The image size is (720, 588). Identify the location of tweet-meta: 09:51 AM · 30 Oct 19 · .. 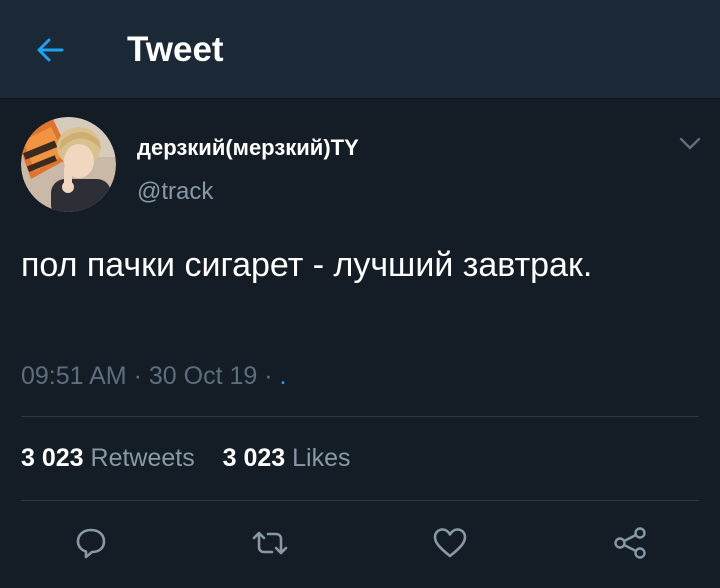
(153, 376).